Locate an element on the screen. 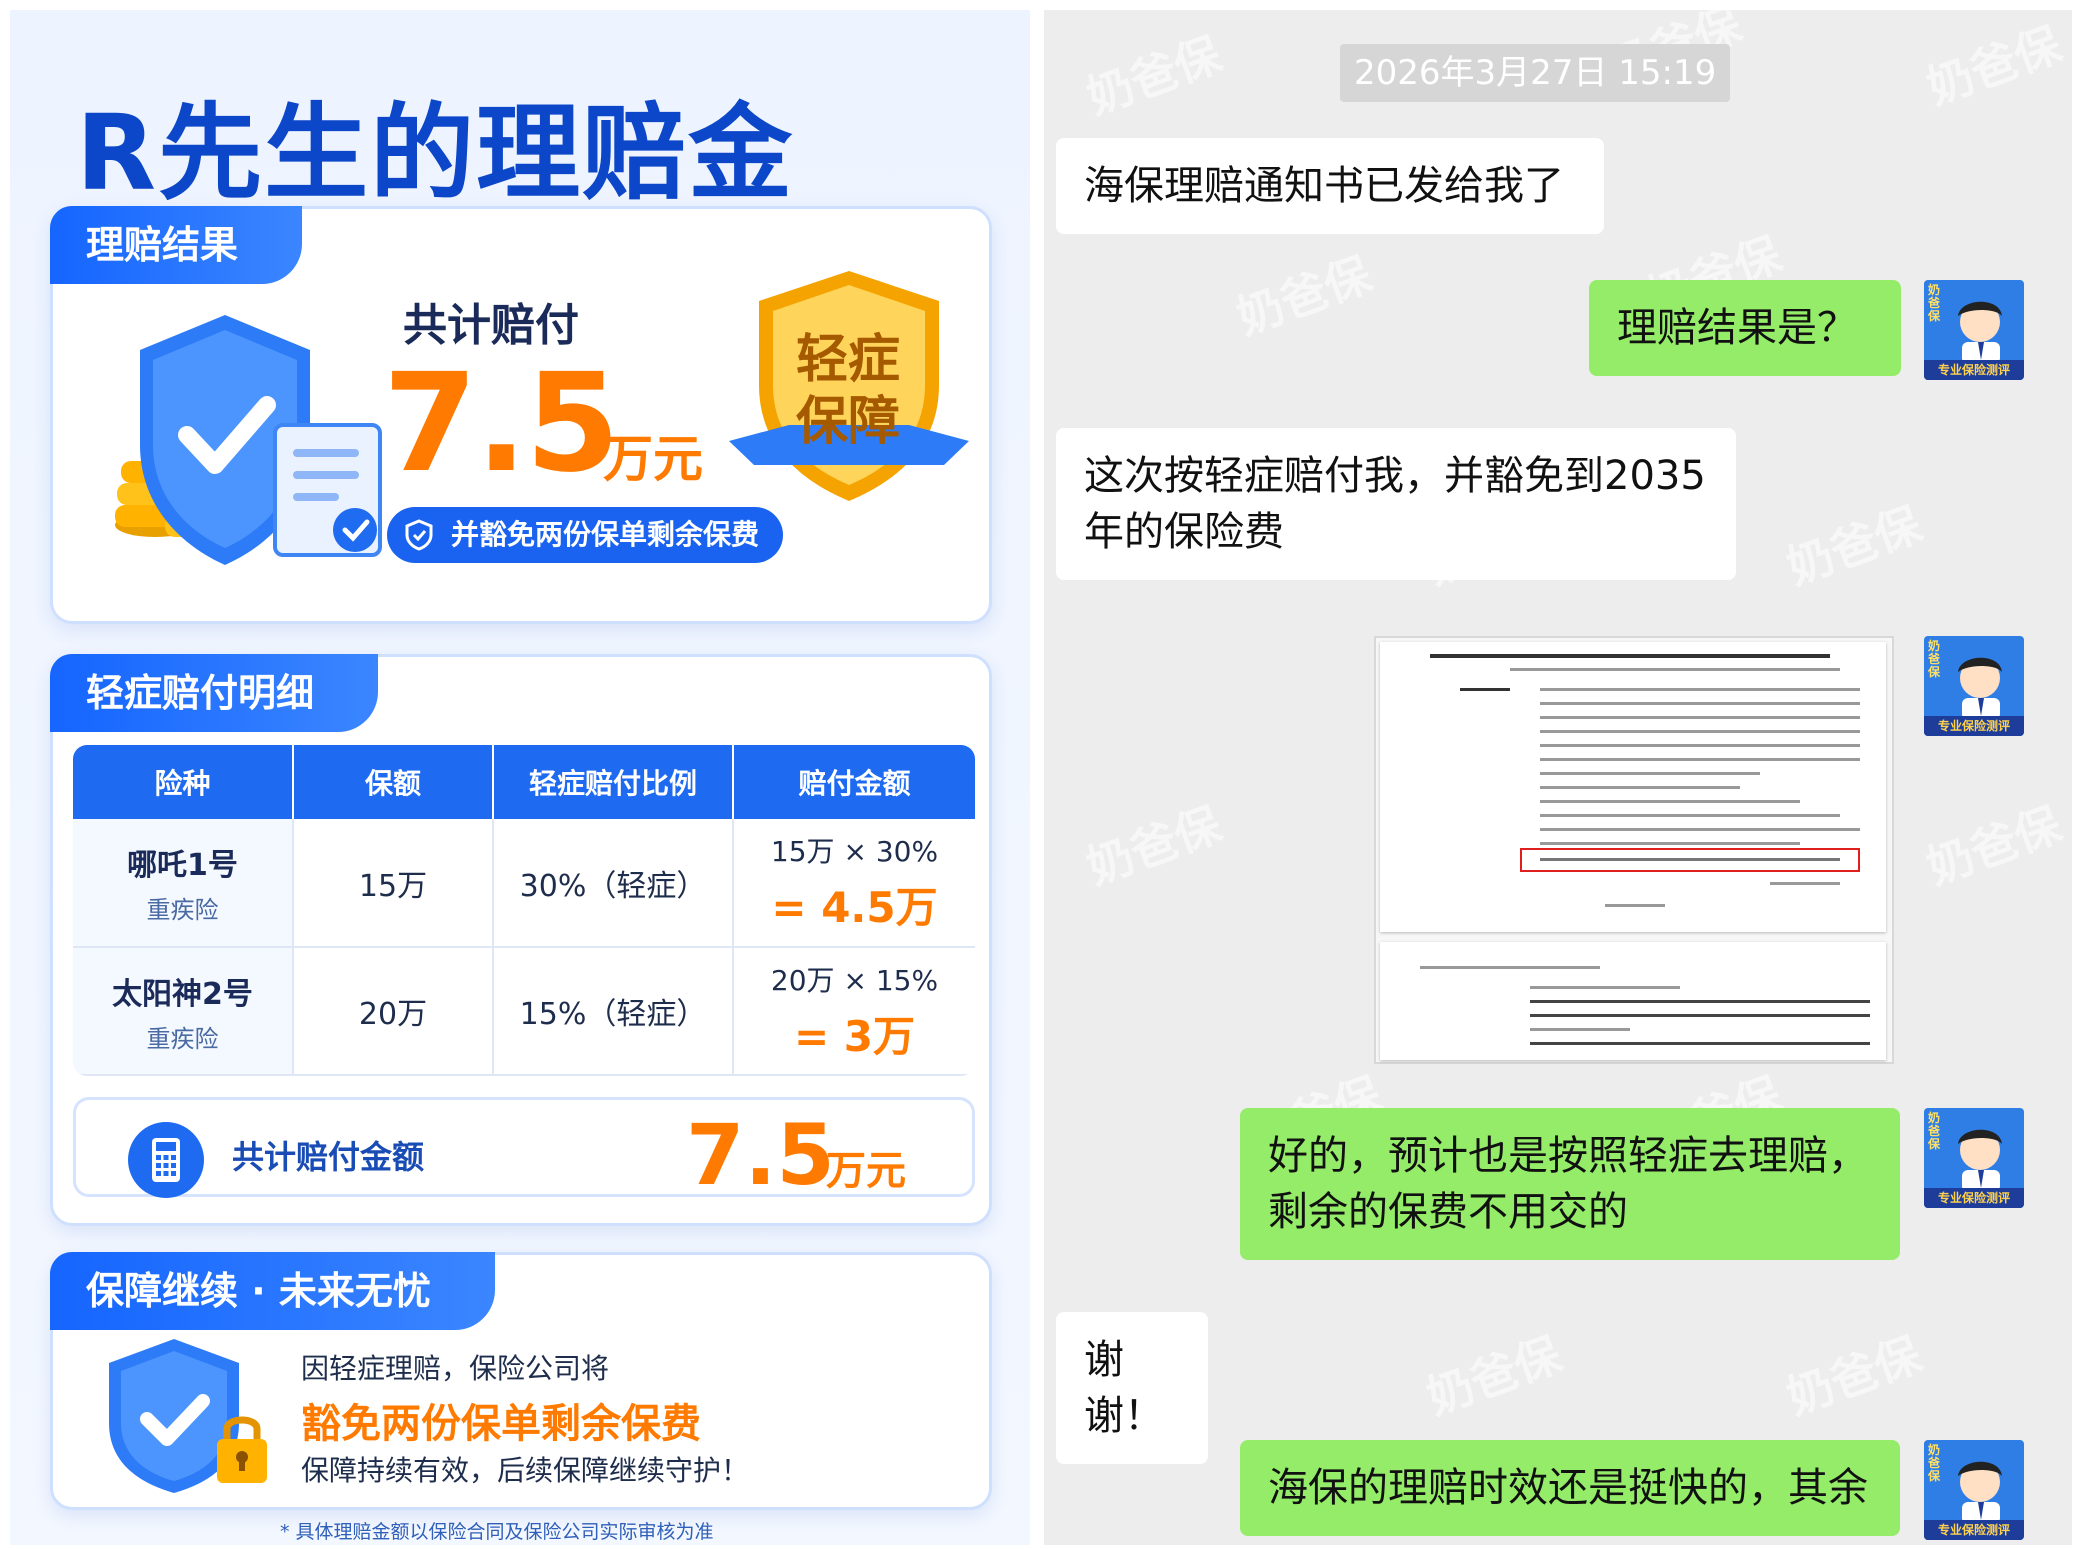 The height and width of the screenshot is (1549, 2077). total-label: 共计赔付金额 is located at coordinates (328, 1157).